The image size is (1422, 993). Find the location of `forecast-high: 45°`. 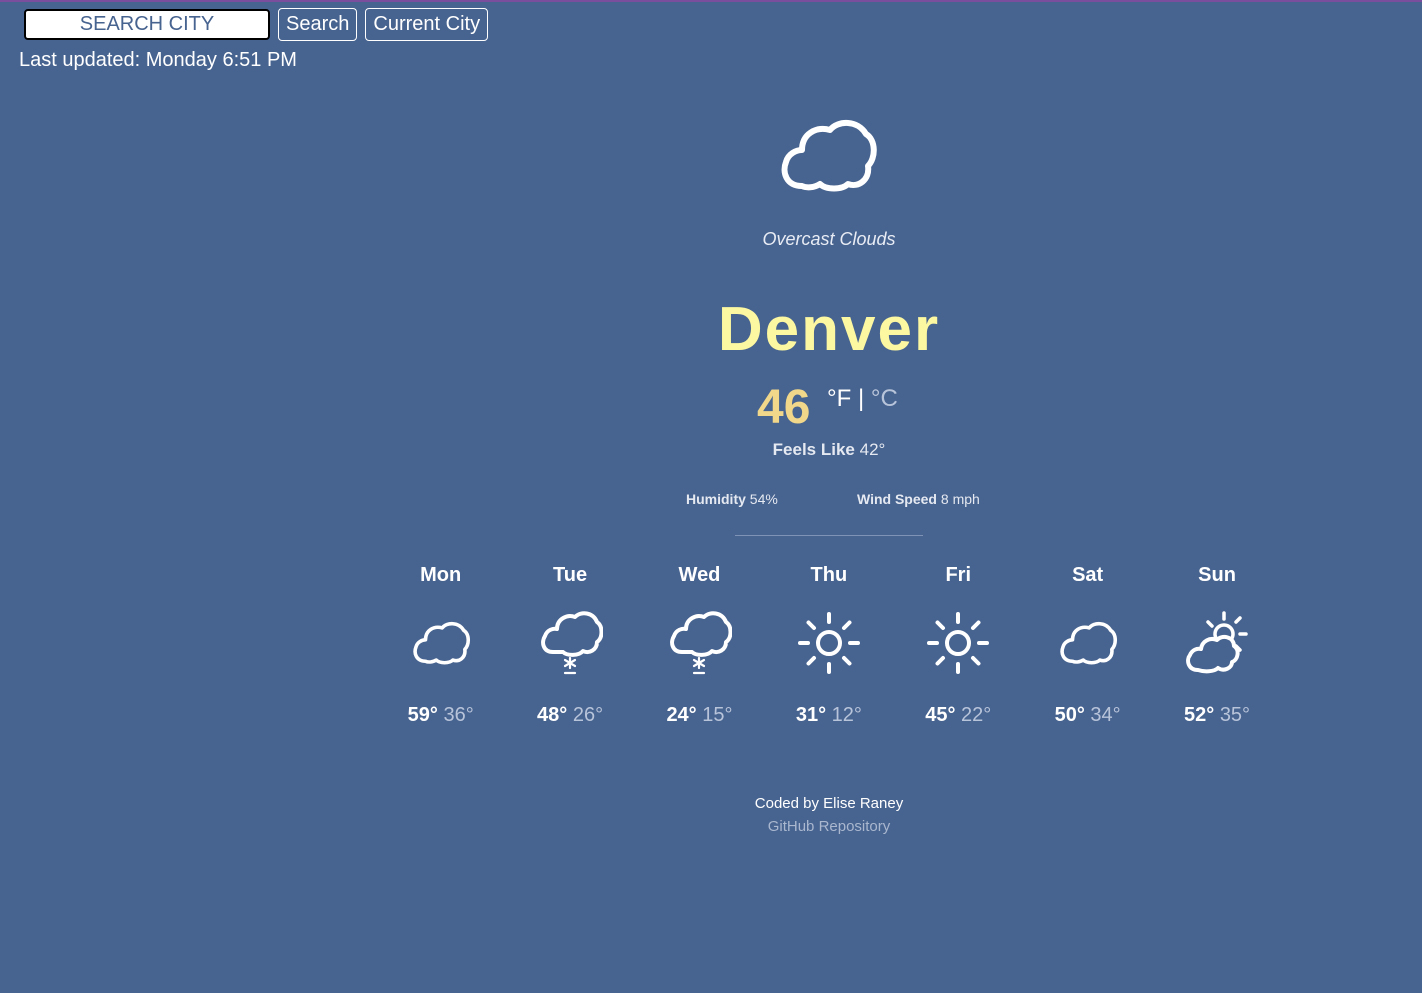

forecast-high: 45° is located at coordinates (940, 715).